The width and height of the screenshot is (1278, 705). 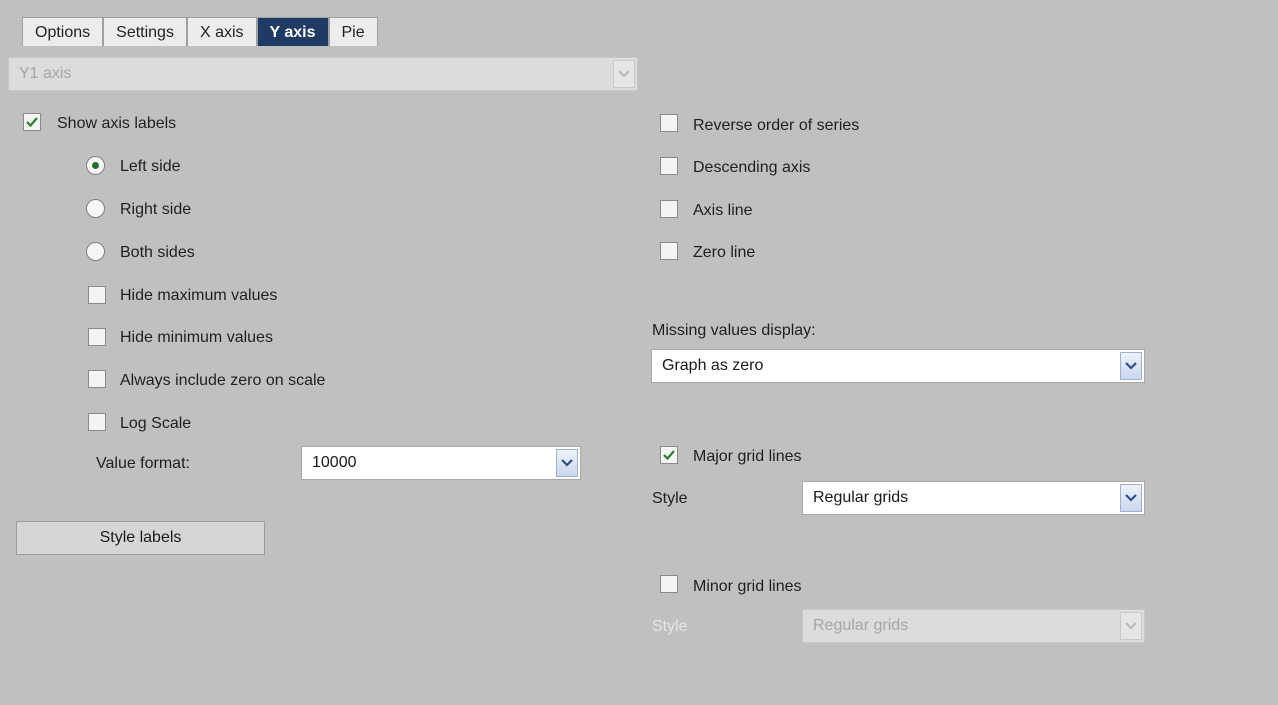 I want to click on left-side-radio, so click(x=95, y=165).